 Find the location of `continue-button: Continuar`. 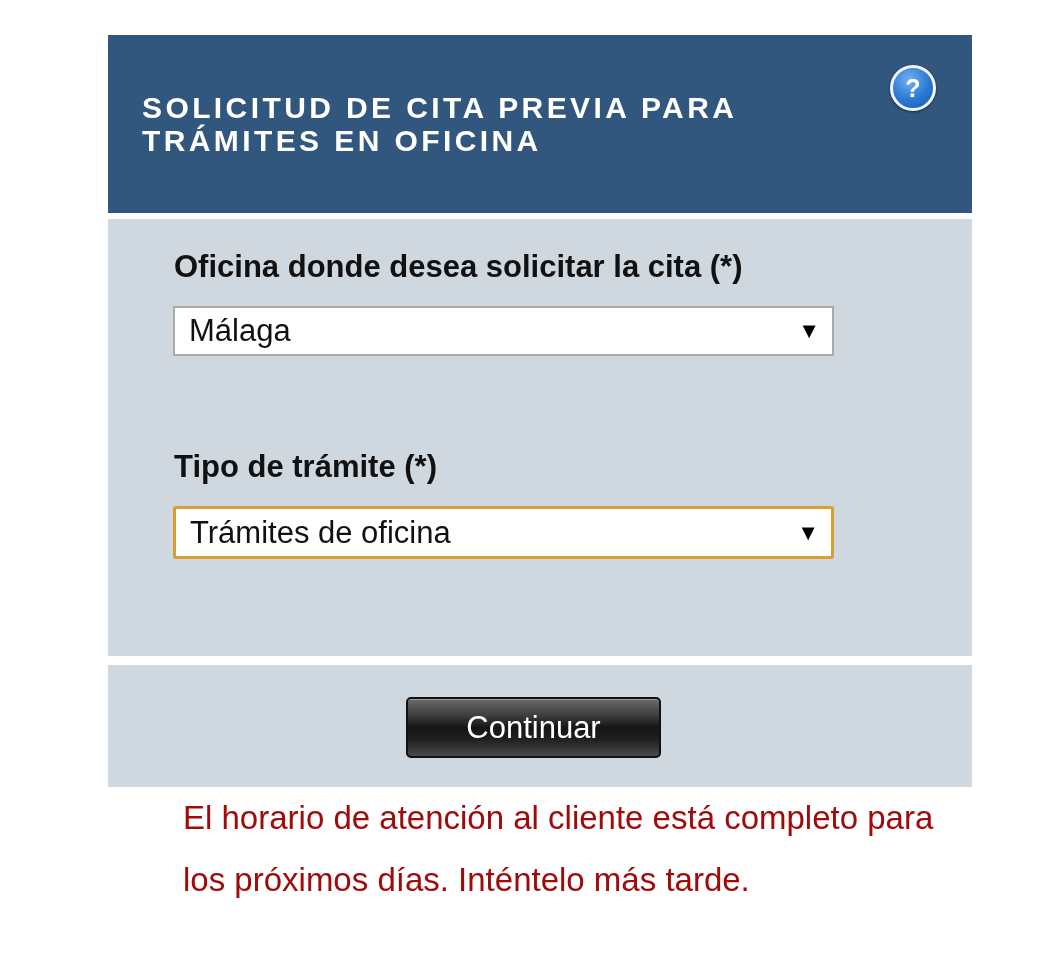

continue-button: Continuar is located at coordinates (533, 727).